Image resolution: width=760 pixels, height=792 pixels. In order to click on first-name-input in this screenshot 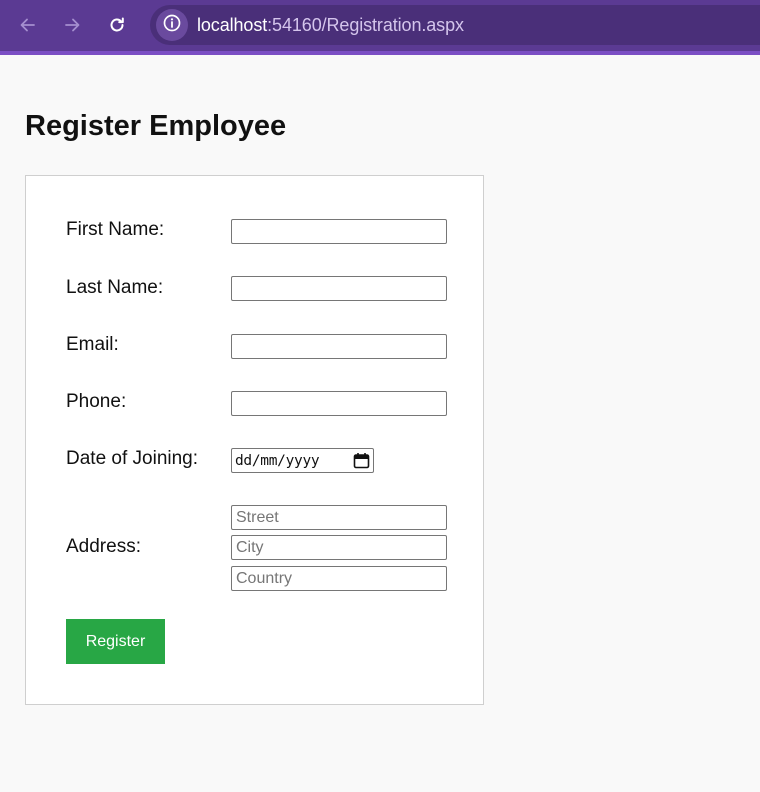, I will do `click(339, 231)`.